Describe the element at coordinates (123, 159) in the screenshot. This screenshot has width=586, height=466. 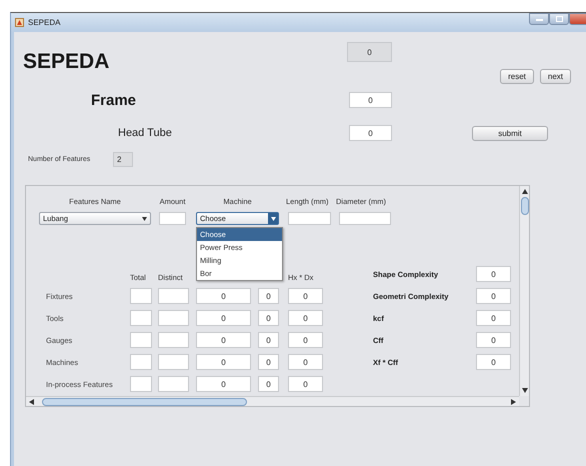
I see `count-field: 2` at that location.